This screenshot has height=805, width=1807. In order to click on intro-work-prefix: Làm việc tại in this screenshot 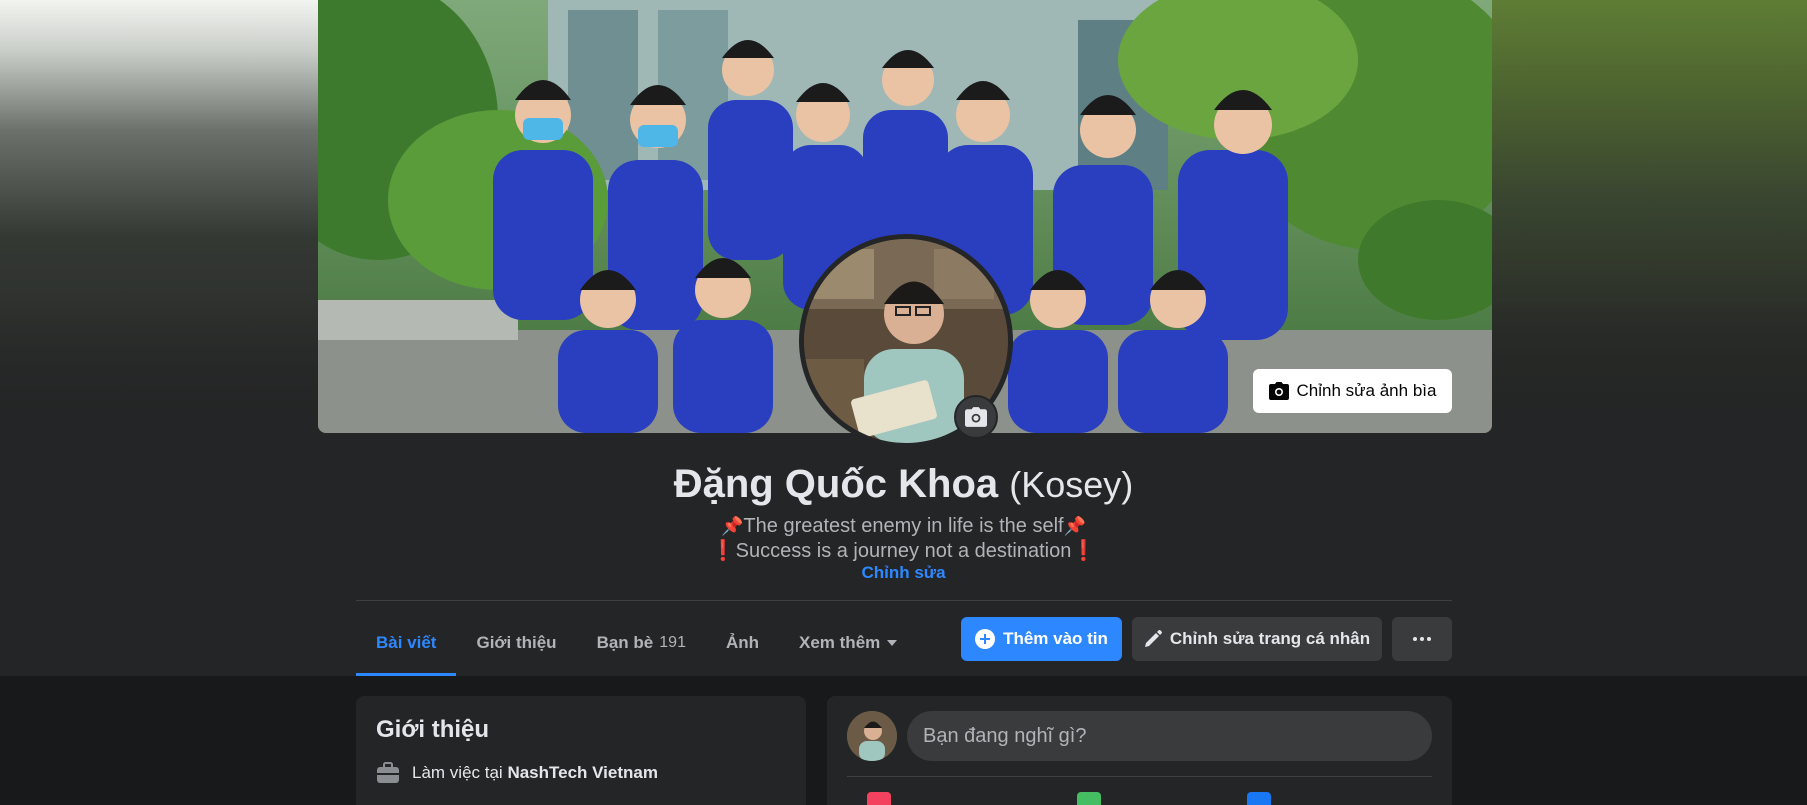, I will do `click(457, 772)`.